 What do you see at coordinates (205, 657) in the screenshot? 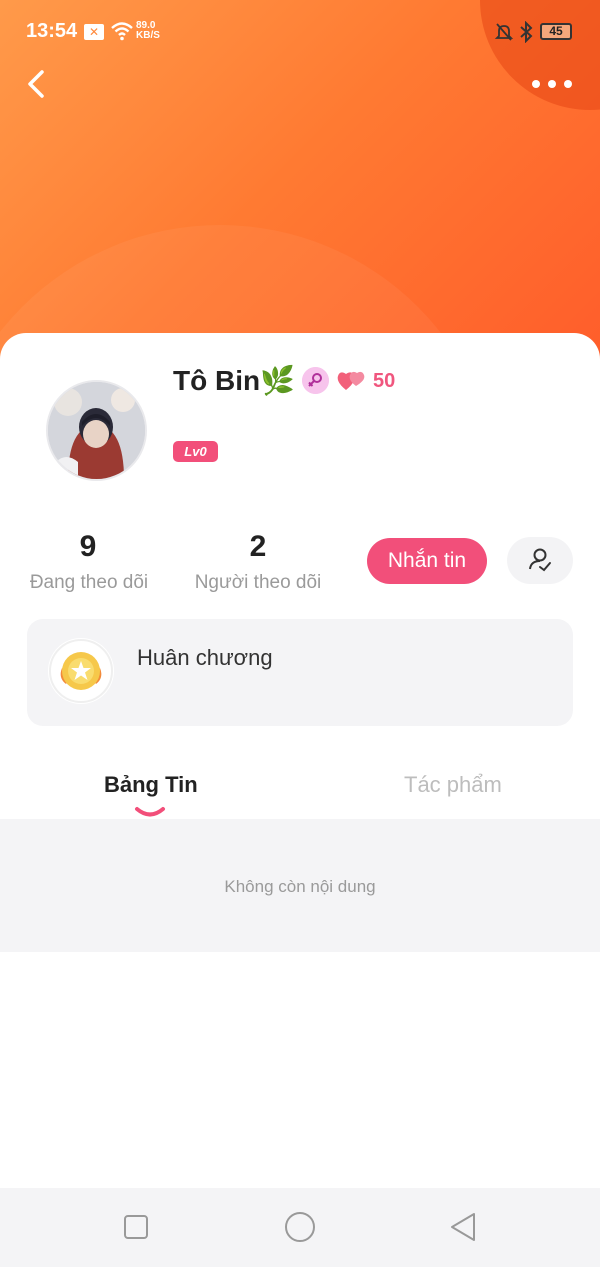
I see `medal-label: Huân chương` at bounding box center [205, 657].